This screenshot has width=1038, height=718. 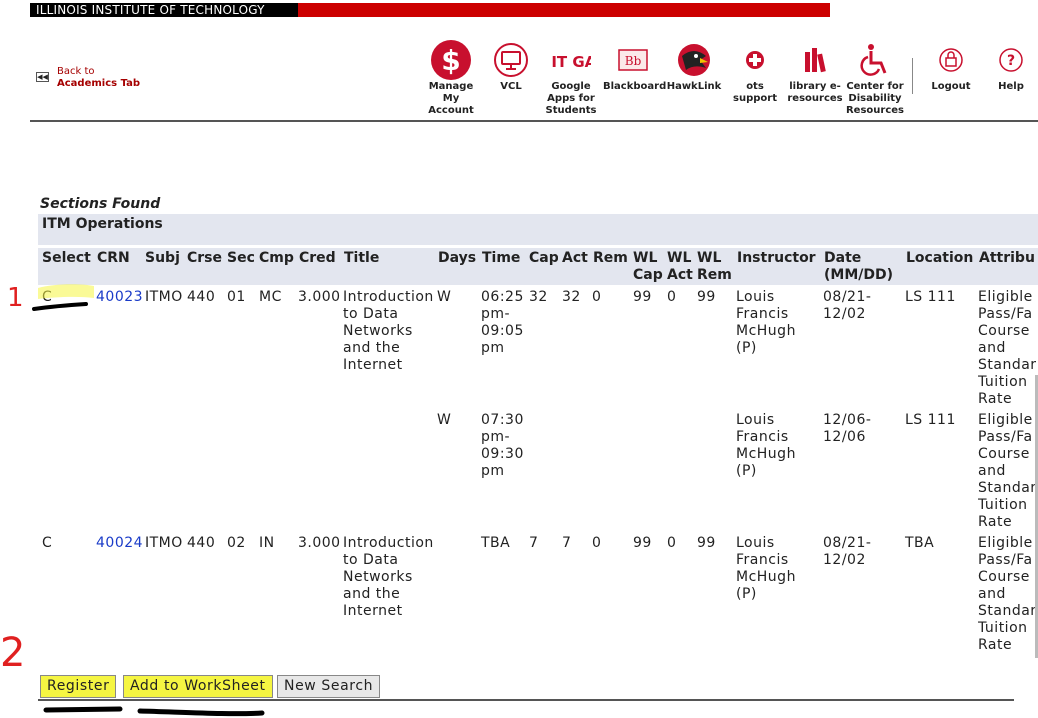 What do you see at coordinates (12, 653) in the screenshot?
I see `step-2-annotation: 2` at bounding box center [12, 653].